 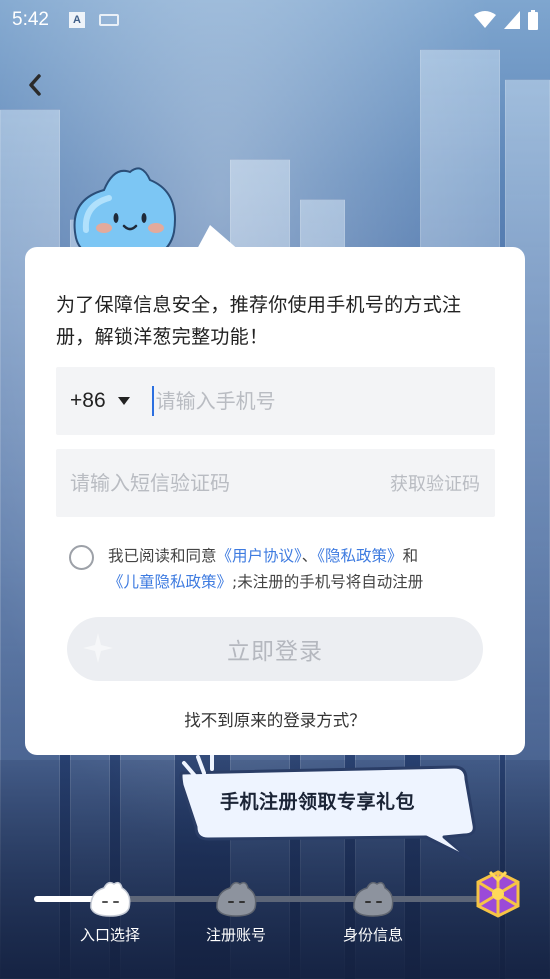 I want to click on phone-field: +86, so click(x=275, y=401).